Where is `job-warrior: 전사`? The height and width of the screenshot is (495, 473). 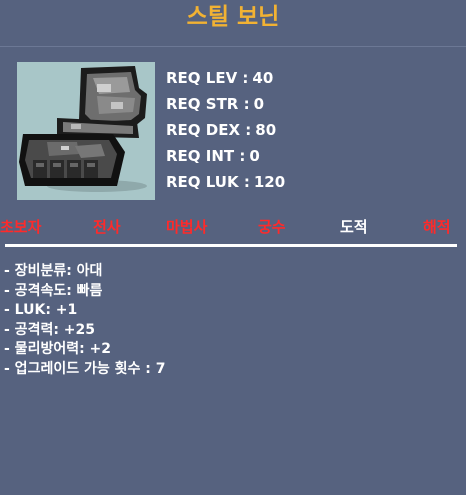 job-warrior: 전사 is located at coordinates (107, 227).